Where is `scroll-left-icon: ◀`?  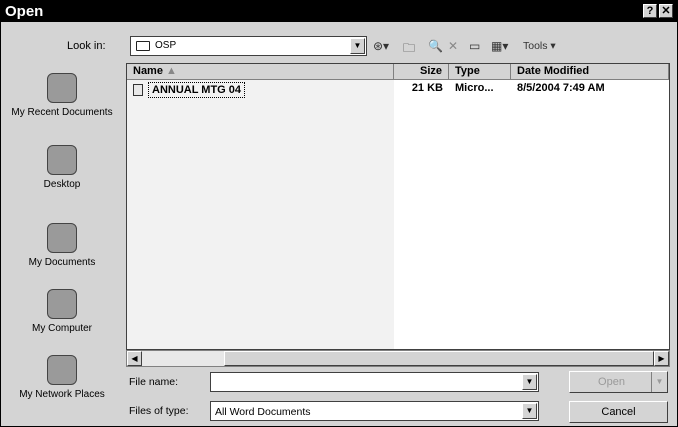 scroll-left-icon: ◀ is located at coordinates (134, 358).